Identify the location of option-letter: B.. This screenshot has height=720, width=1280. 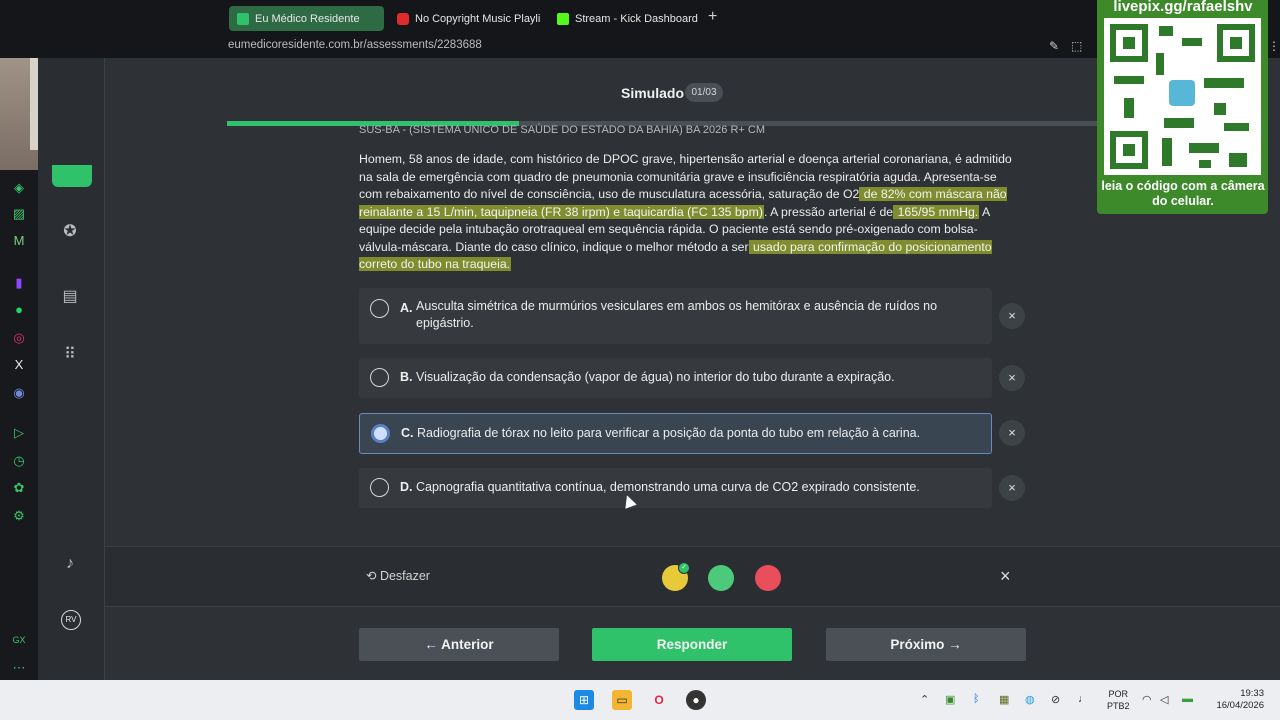
(406, 377).